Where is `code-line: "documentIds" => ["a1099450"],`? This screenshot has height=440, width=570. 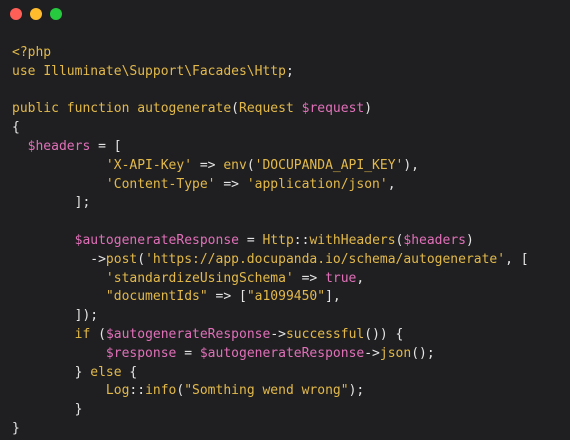
code-line: "documentIds" => ["a1099450"], is located at coordinates (290, 297).